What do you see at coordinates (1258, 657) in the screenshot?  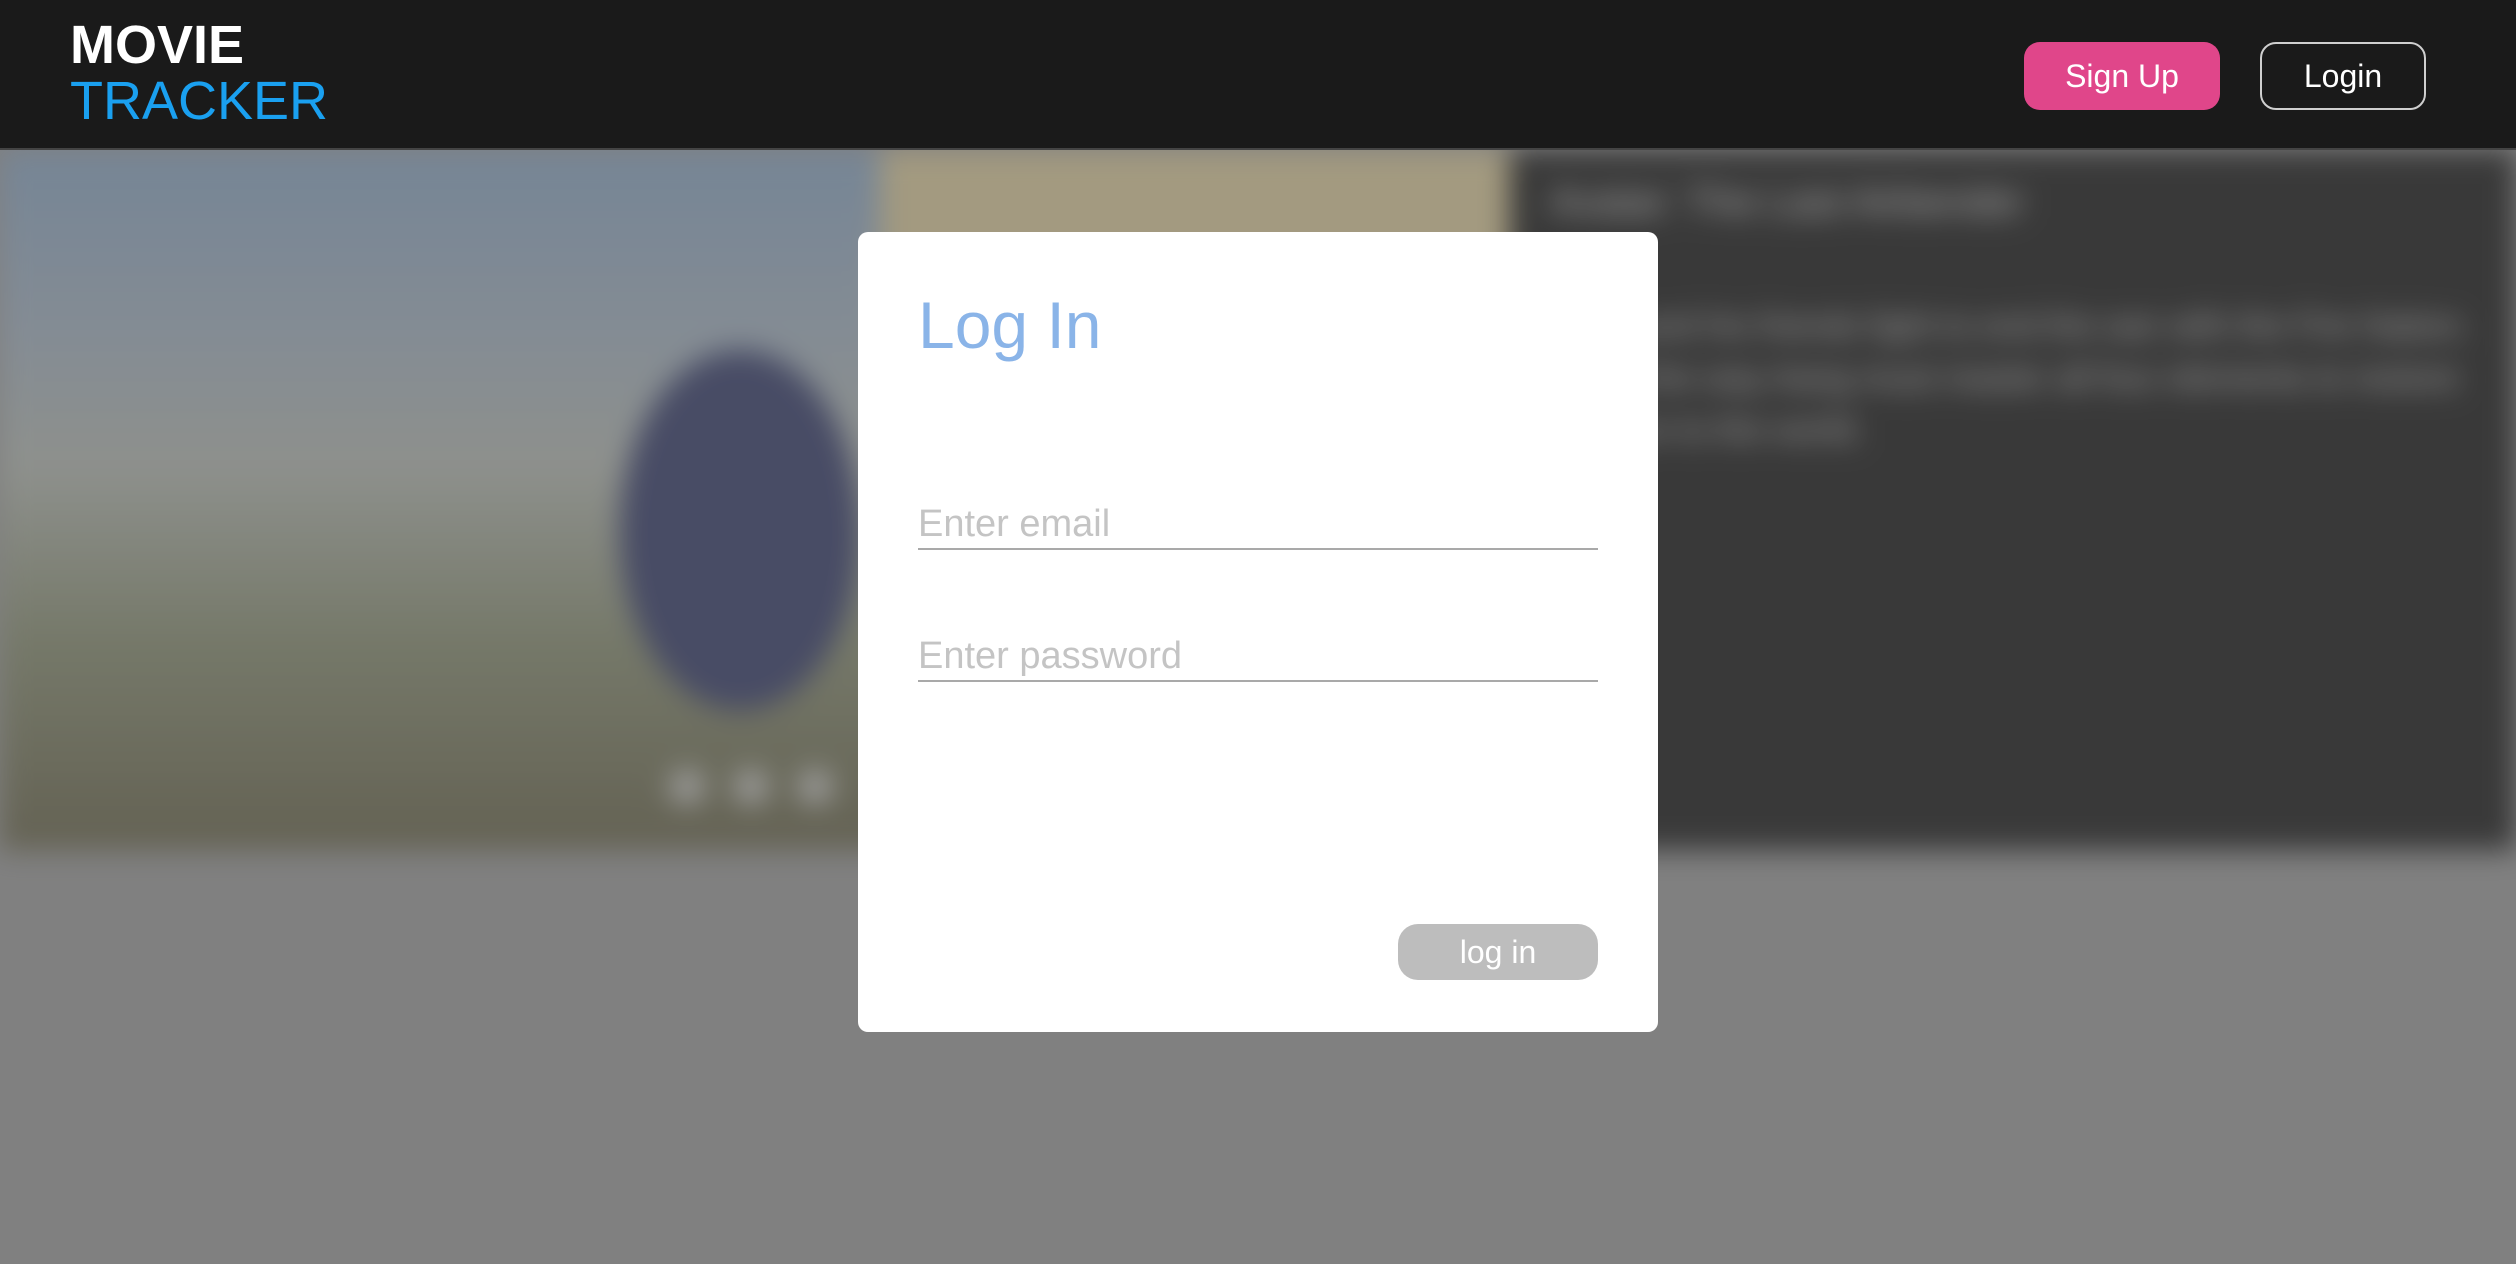 I see `password-input` at bounding box center [1258, 657].